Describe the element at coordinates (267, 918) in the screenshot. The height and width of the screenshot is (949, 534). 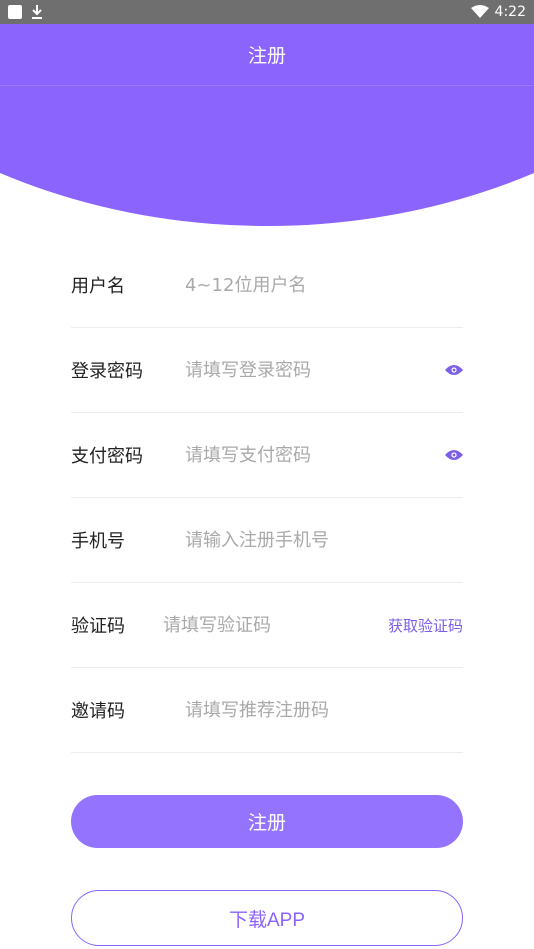
I see `download-app-button: 下载APP` at that location.